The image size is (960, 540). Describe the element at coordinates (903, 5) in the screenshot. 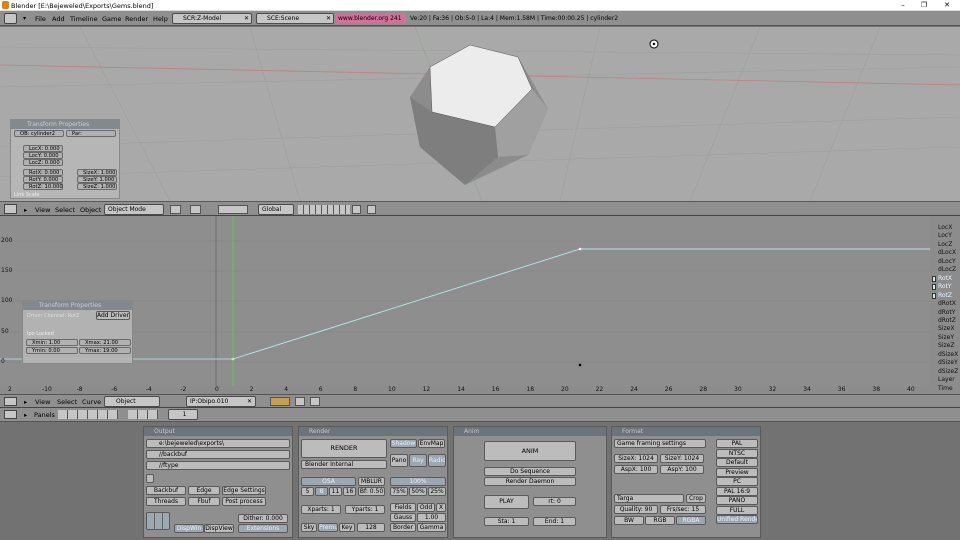

I see `minimize-button: –` at that location.